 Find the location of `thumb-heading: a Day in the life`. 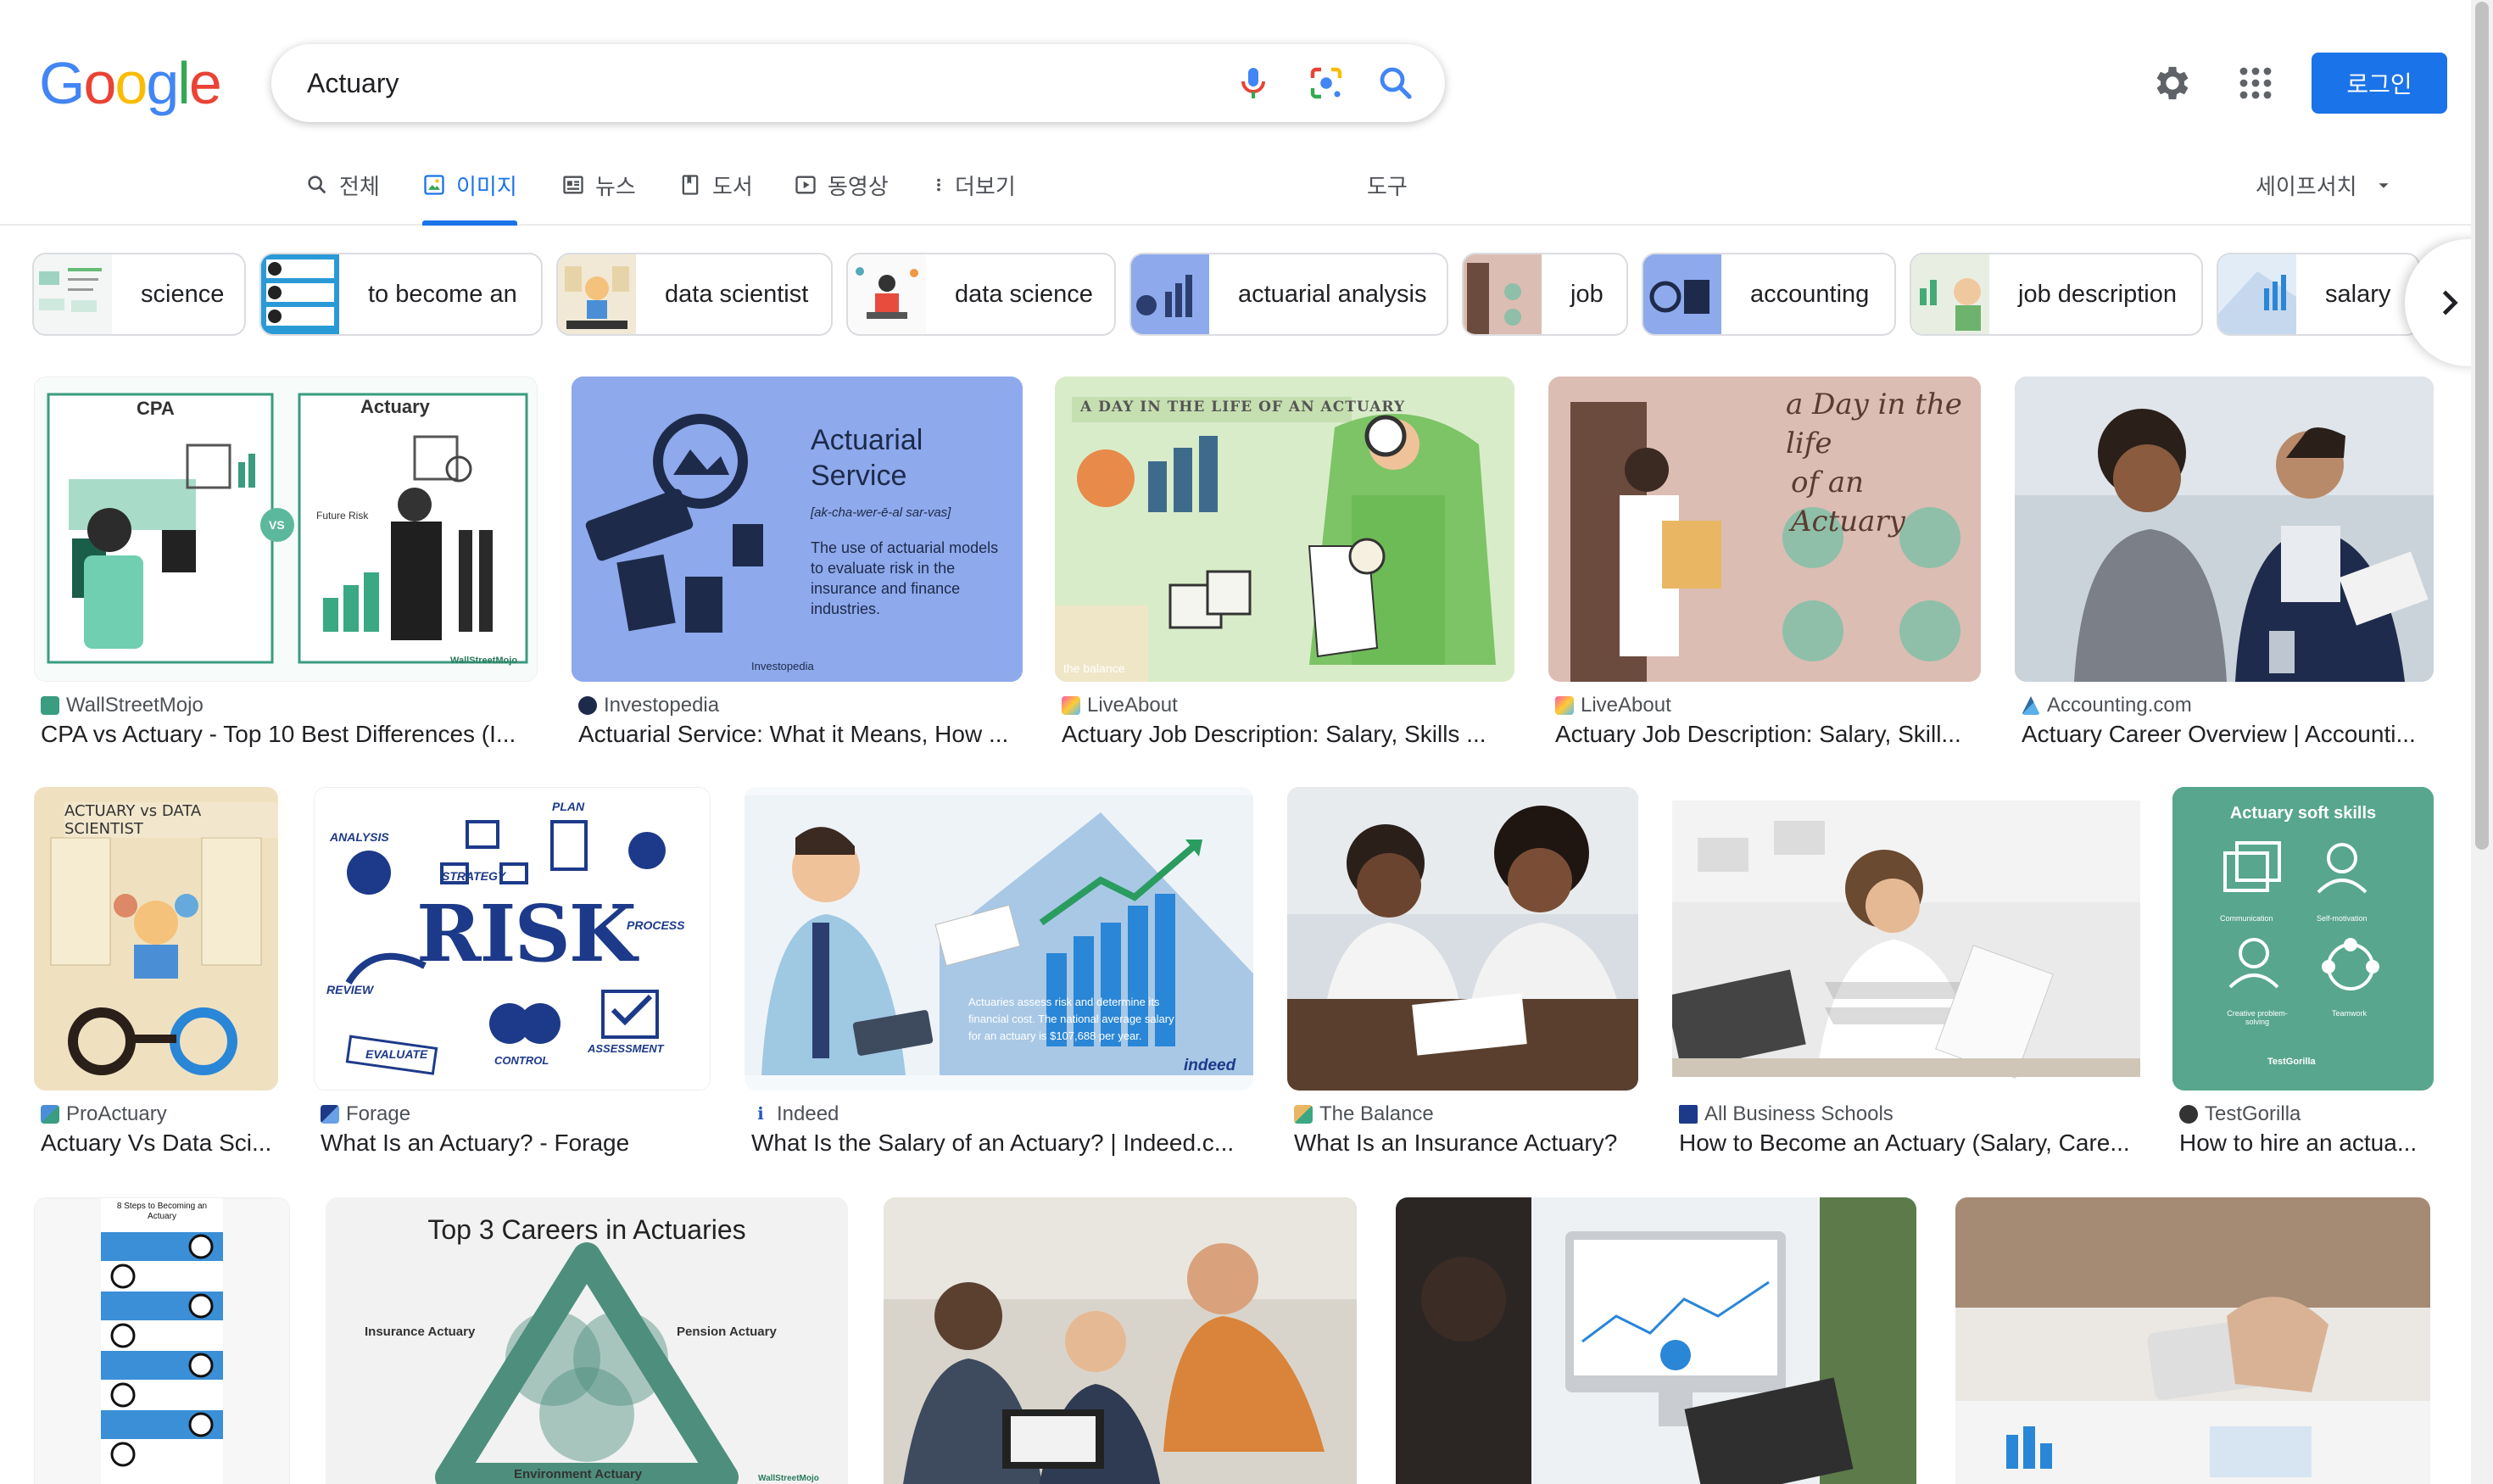

thumb-heading: a Day in the life is located at coordinates (1874, 424).